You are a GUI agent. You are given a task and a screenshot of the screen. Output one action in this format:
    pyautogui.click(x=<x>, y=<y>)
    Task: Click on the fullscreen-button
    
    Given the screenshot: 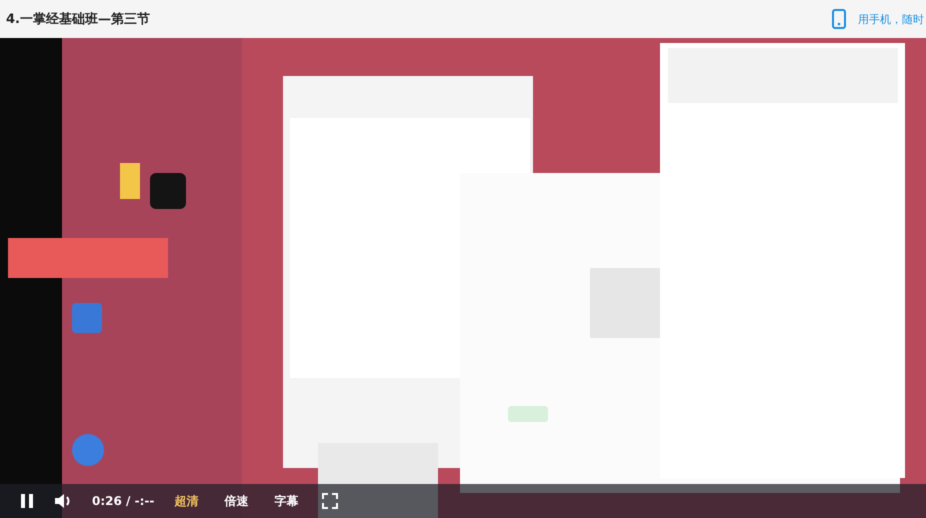 What is the action you would take?
    pyautogui.click(x=330, y=501)
    